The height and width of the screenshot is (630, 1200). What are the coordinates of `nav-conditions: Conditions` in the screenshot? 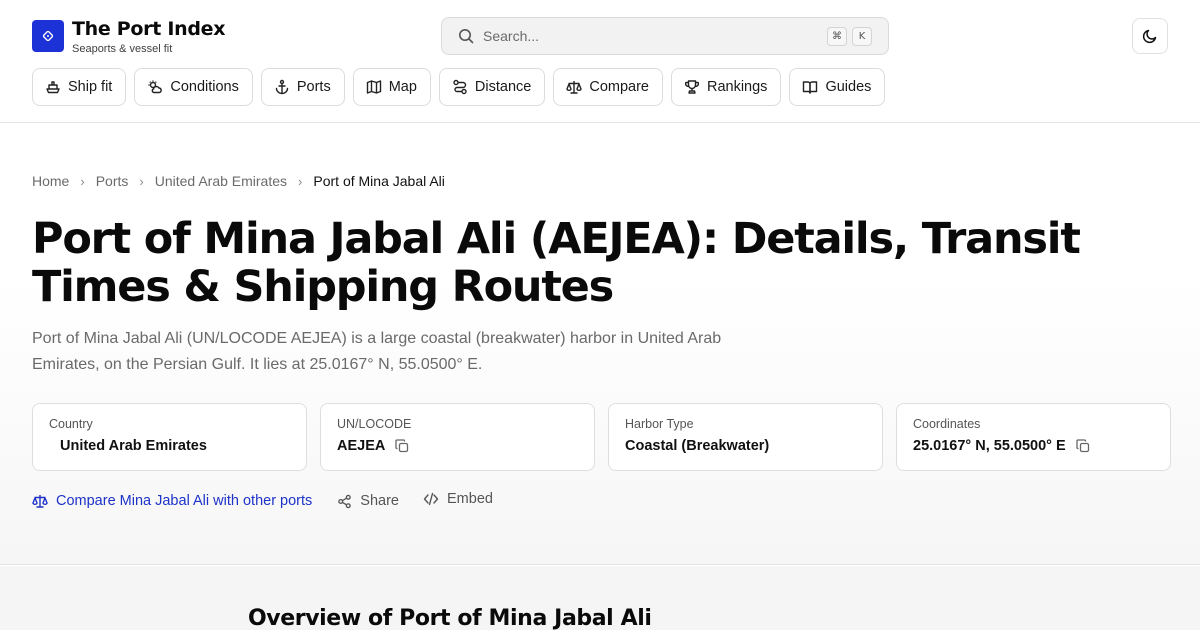 It's located at (193, 87).